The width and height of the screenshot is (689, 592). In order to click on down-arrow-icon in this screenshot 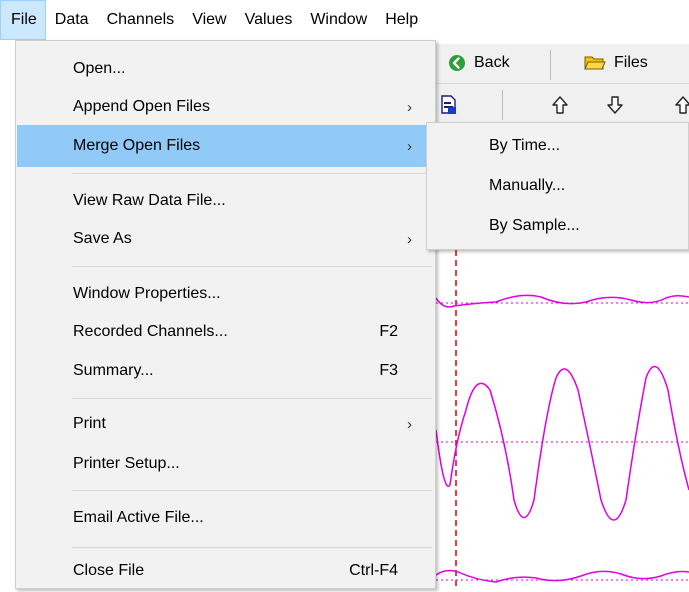, I will do `click(615, 105)`.